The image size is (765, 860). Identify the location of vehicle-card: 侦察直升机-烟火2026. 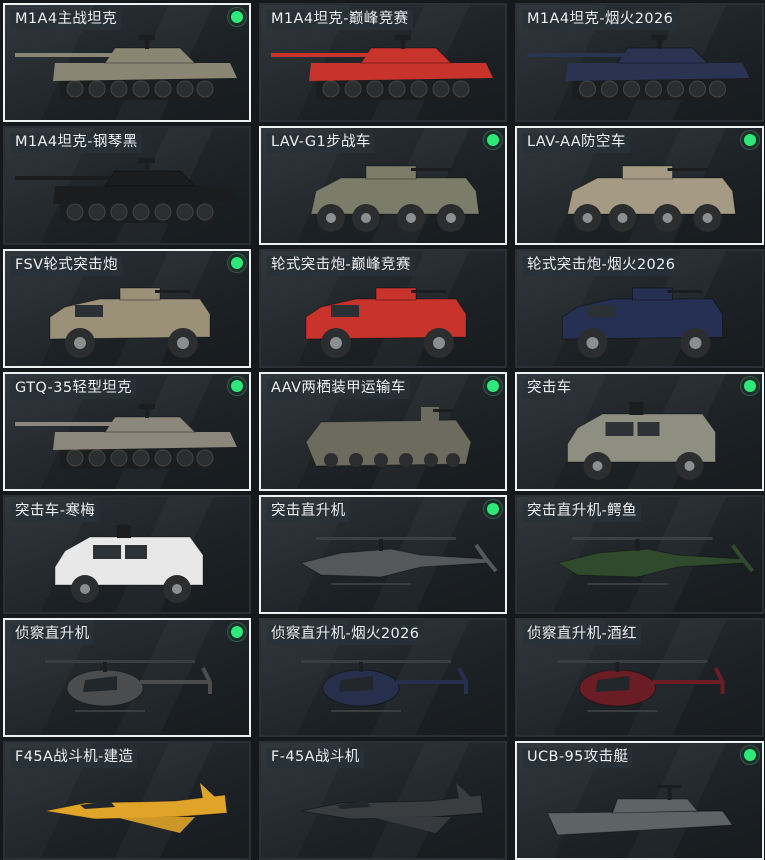
(383, 677).